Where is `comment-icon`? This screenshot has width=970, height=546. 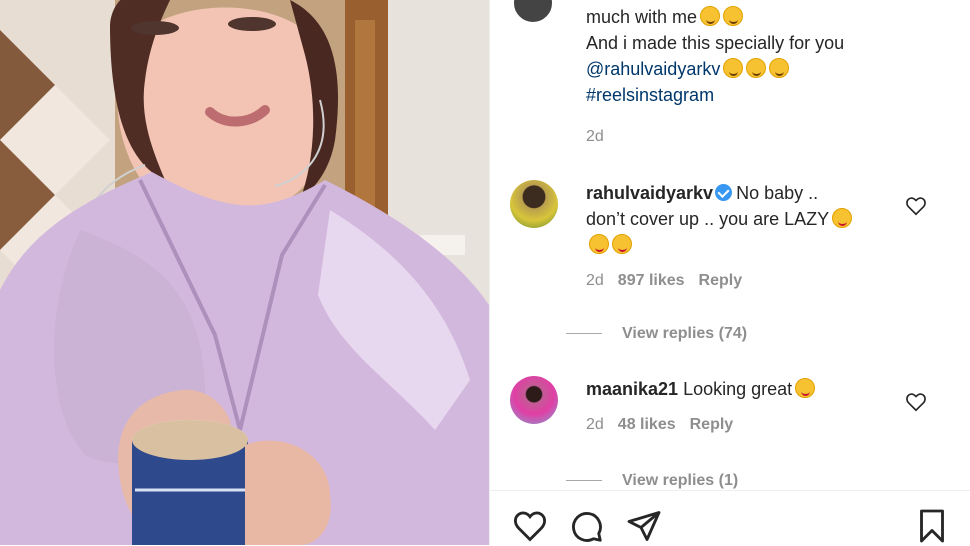
comment-icon is located at coordinates (586, 526).